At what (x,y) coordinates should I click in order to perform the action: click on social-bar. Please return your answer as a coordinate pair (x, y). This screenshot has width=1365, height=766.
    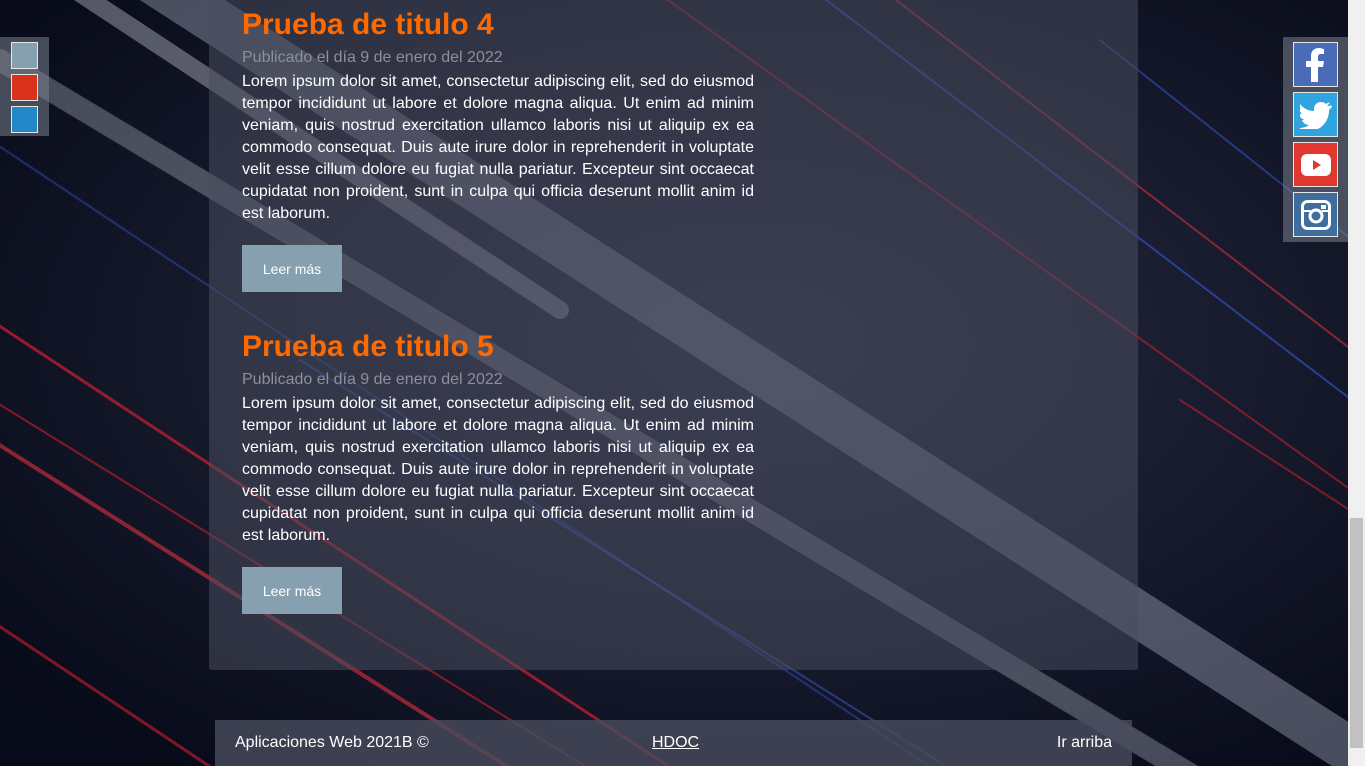
    Looking at the image, I should click on (1315, 139).